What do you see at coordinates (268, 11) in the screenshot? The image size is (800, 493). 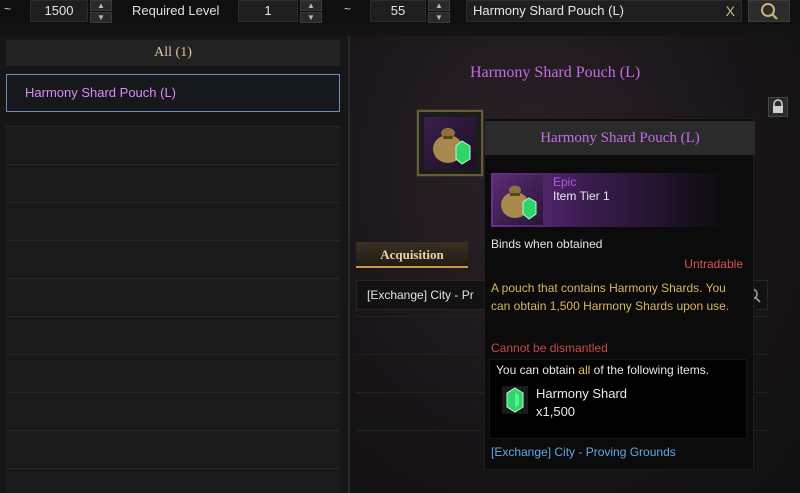 I see `level-min-input: 1` at bounding box center [268, 11].